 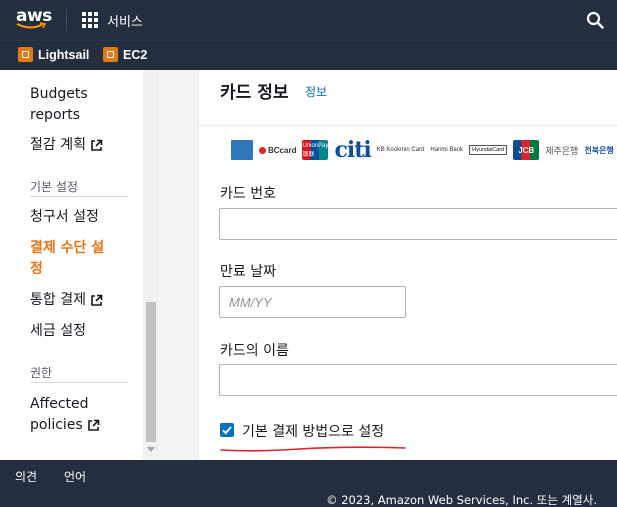 I want to click on sidebar-item-savings-plans: 절감 계획, so click(x=66, y=145).